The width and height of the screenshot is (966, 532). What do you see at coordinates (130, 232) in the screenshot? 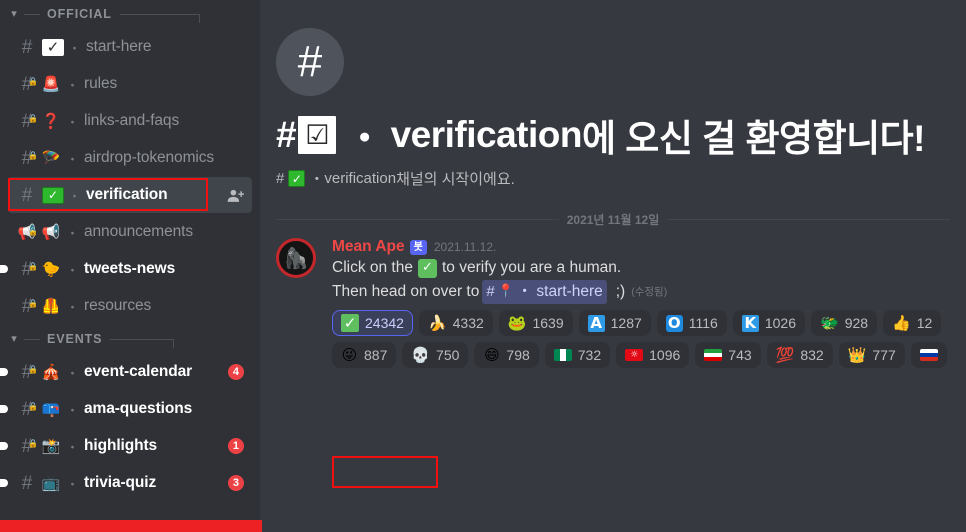
I see `sidebar-item-announcements: 📢 🔒 📢 ・ announcements` at bounding box center [130, 232].